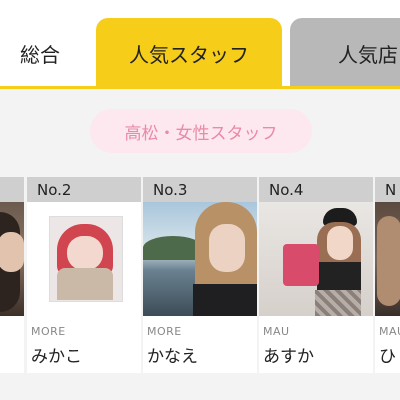  What do you see at coordinates (387, 357) in the screenshot?
I see `staff-name: ひ` at bounding box center [387, 357].